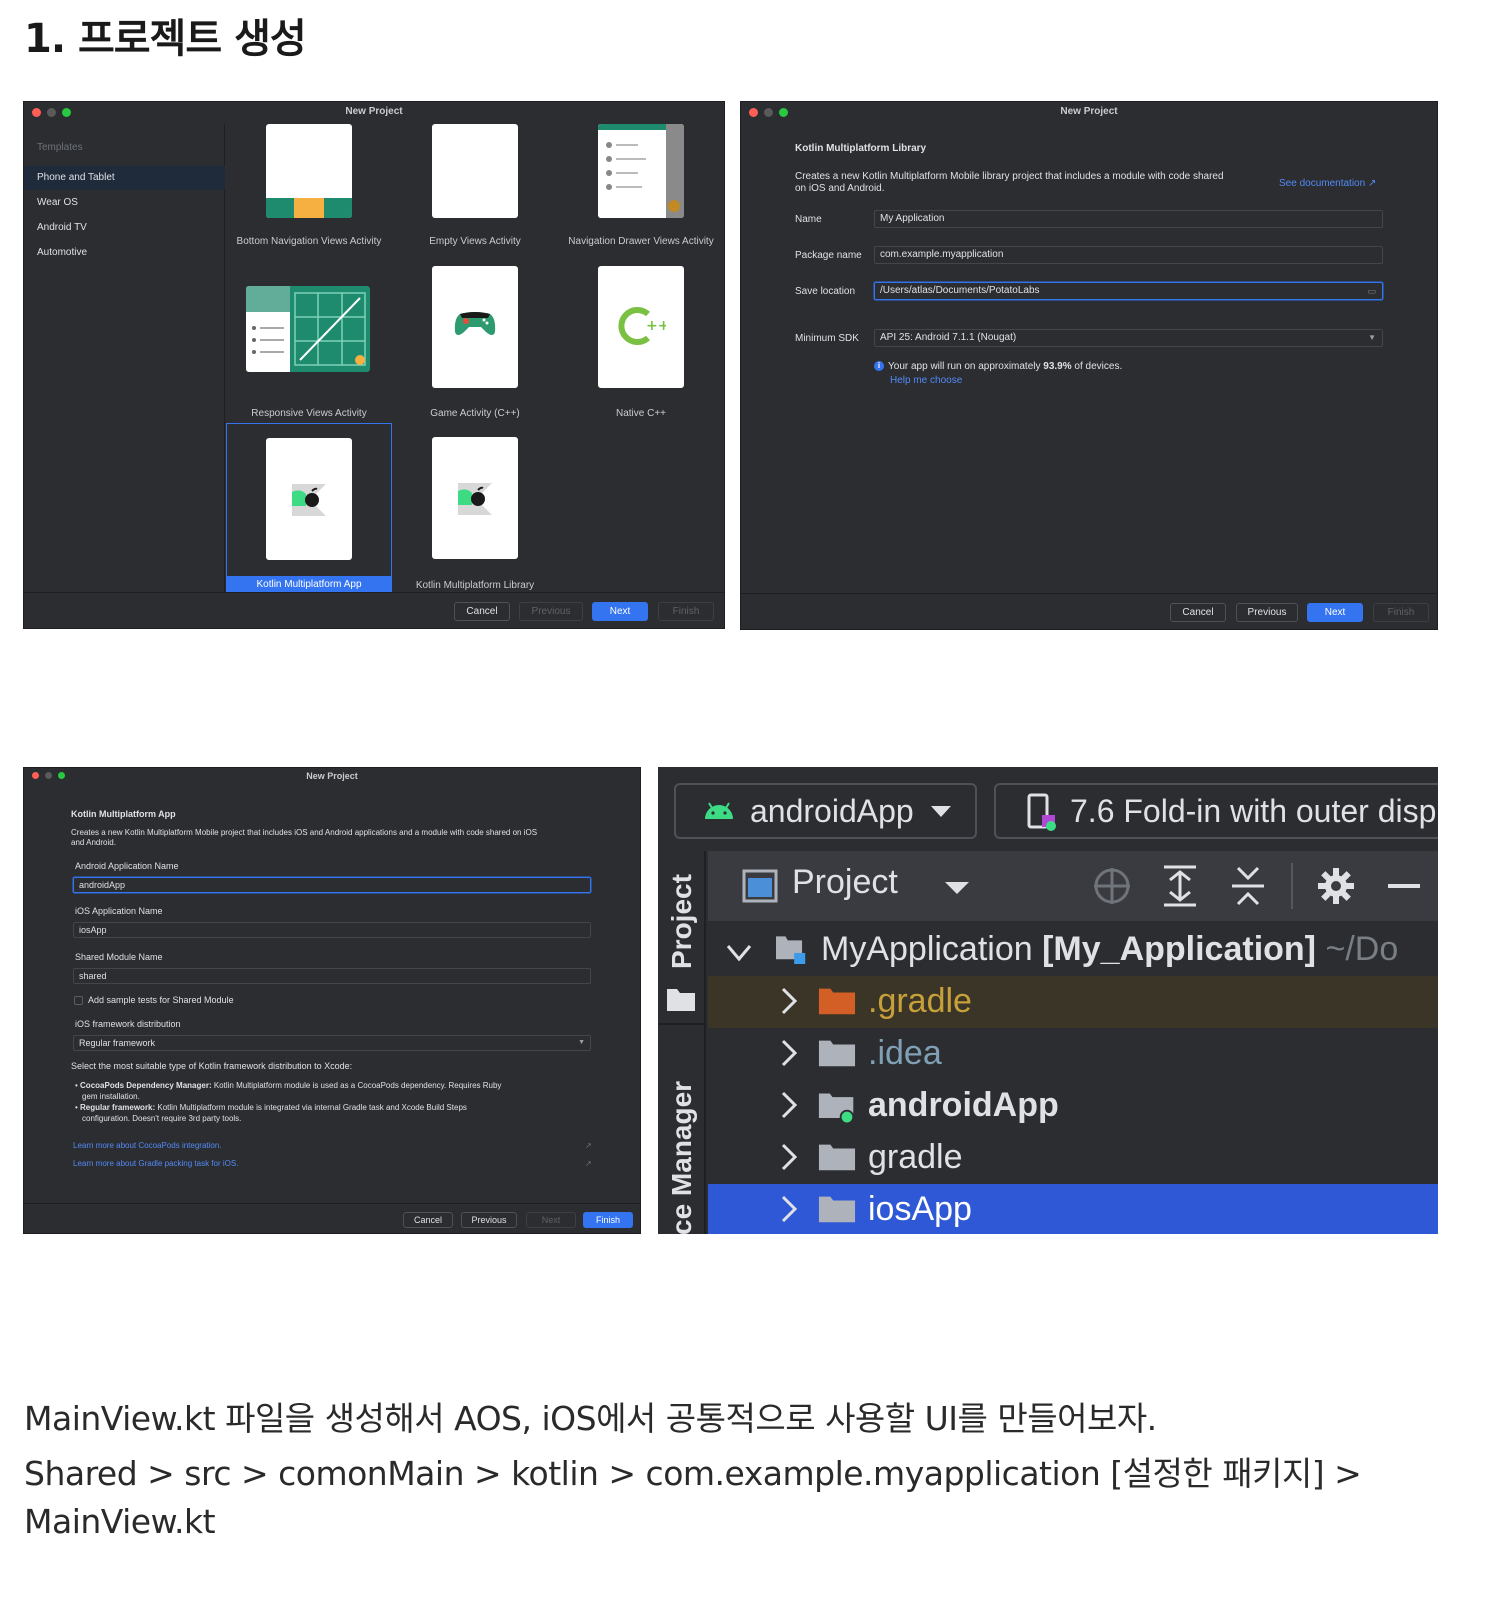  I want to click on tree-item-iosapp: iosApp, so click(1073, 1209).